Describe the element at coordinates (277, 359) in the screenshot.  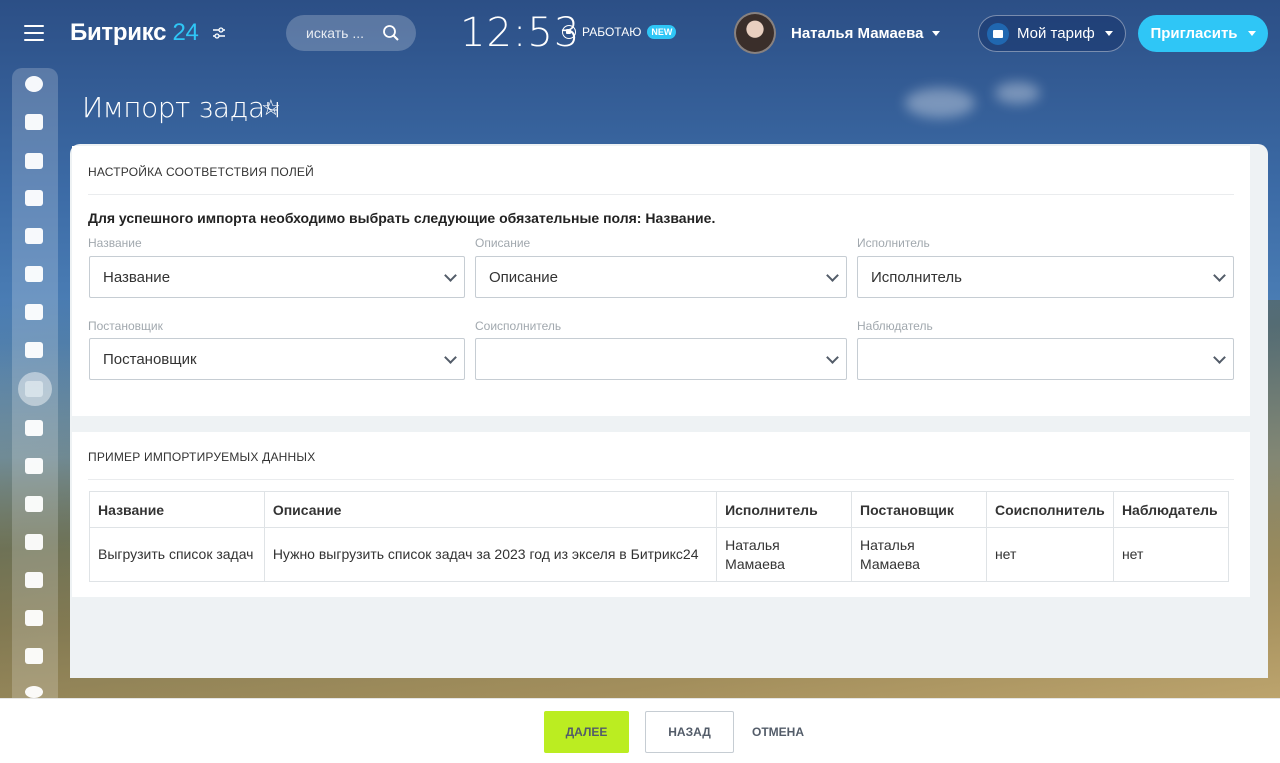
I see `select-creator: Постановщик` at that location.